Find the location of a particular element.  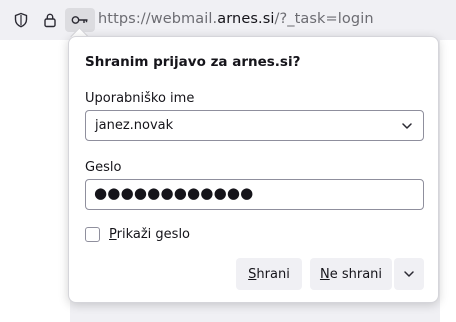

username-field: janez.novak is located at coordinates (254, 125).